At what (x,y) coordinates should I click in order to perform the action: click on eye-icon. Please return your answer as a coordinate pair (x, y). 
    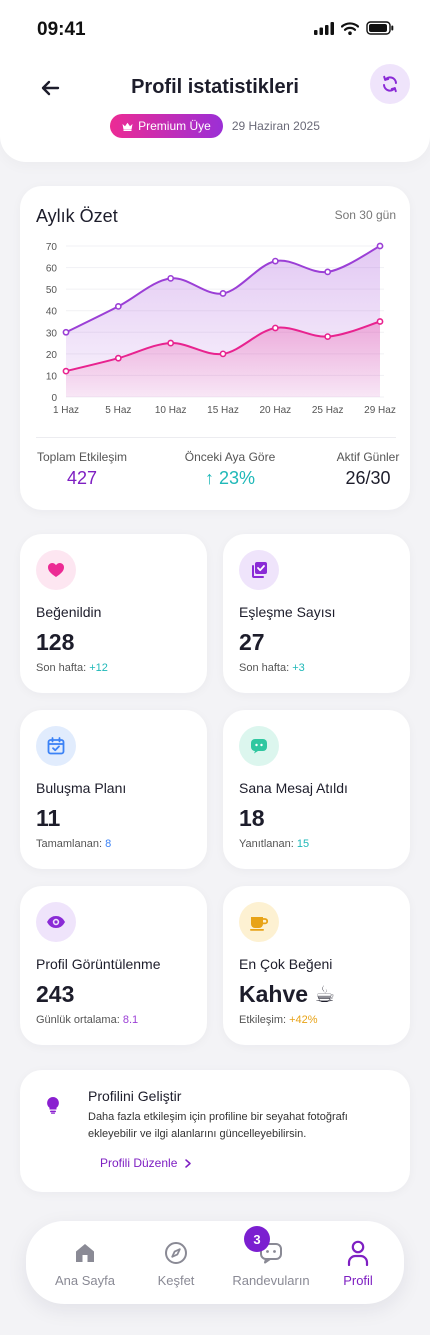
    Looking at the image, I should click on (56, 922).